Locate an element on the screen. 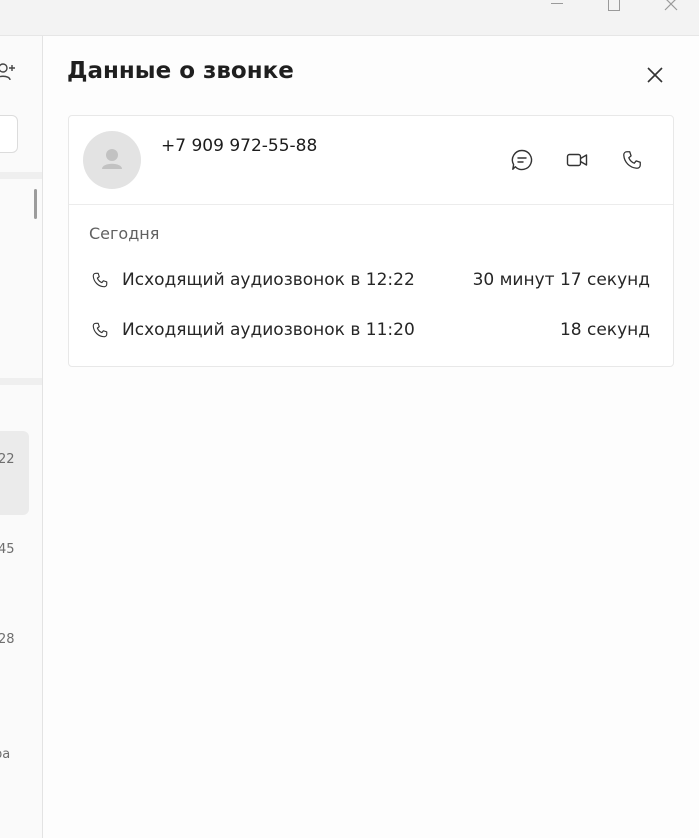  list-item-snippet: pa is located at coordinates (5, 754).